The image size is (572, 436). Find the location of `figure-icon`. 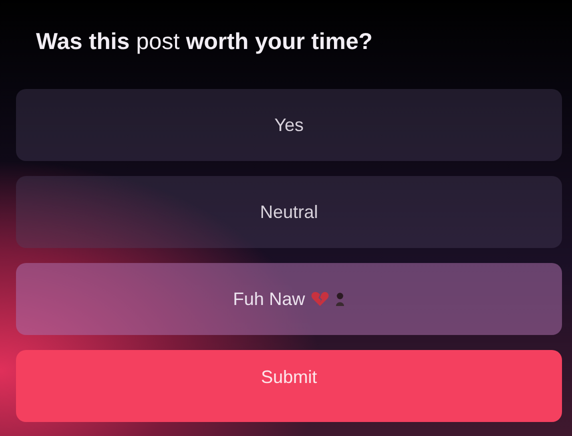

figure-icon is located at coordinates (340, 299).